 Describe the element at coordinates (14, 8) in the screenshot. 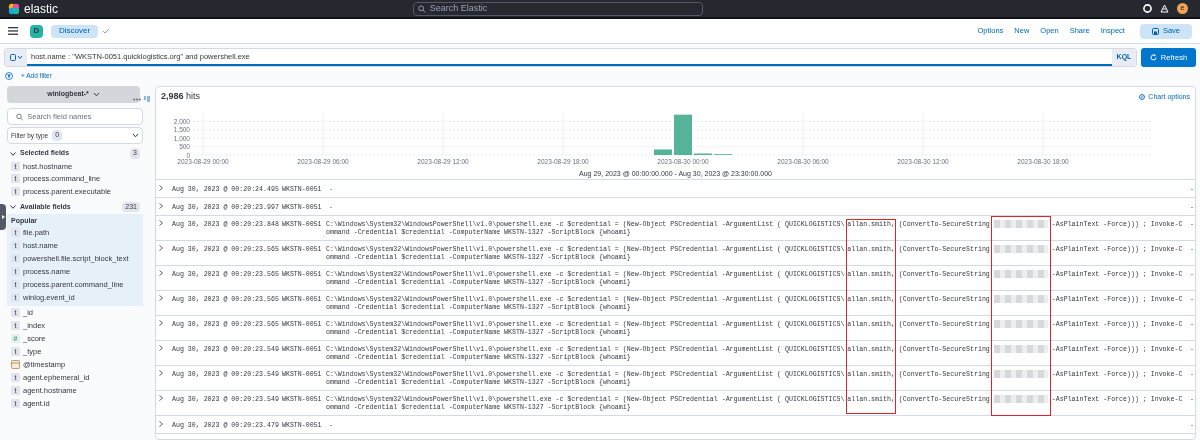

I see `elastic-logo-icon` at that location.